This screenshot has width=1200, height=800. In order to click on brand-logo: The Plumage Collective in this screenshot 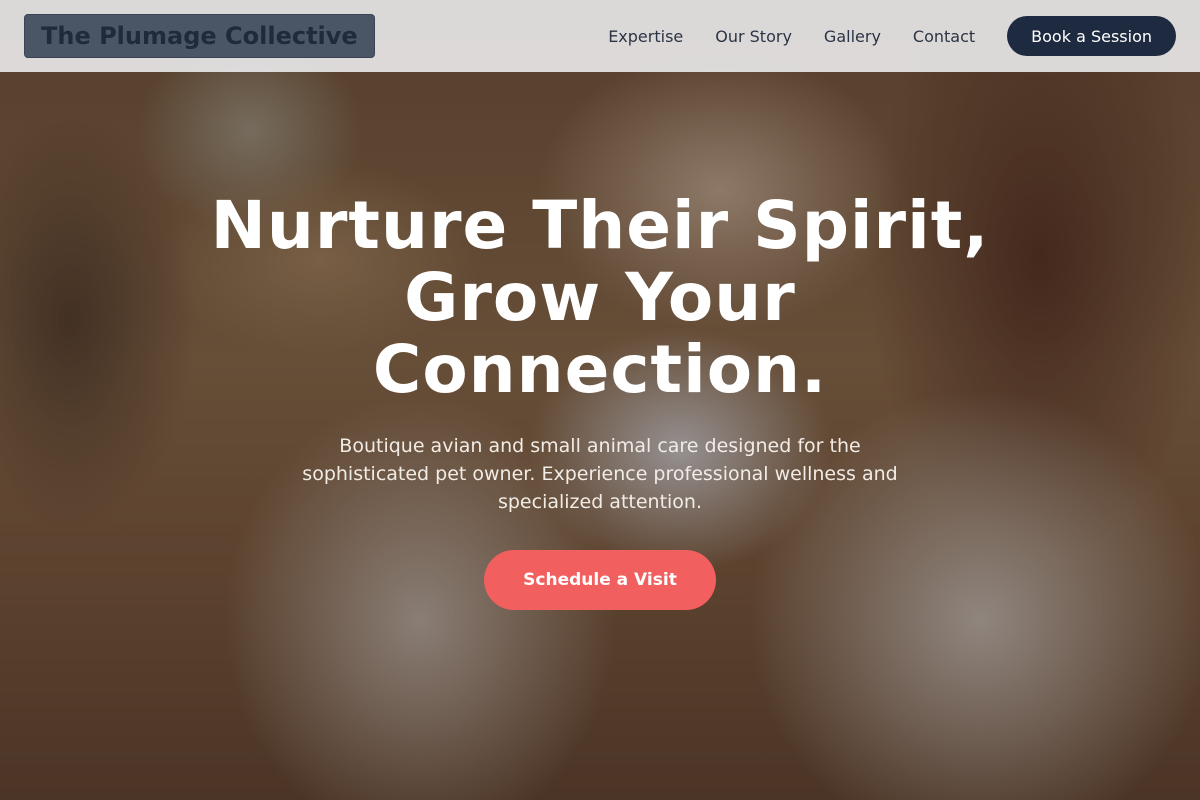, I will do `click(199, 36)`.